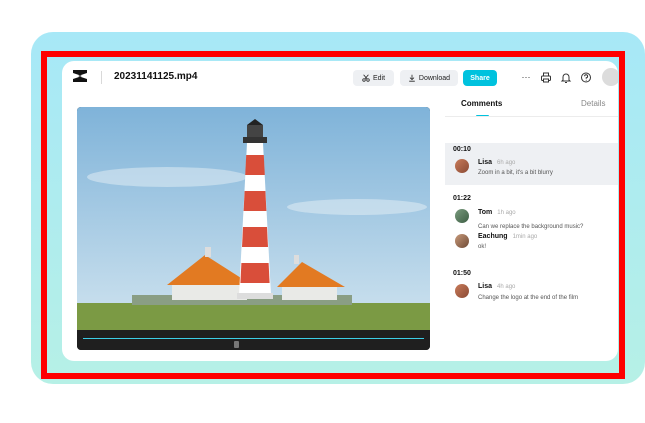  Describe the element at coordinates (80, 76) in the screenshot. I see `capcut-logo-icon` at that location.